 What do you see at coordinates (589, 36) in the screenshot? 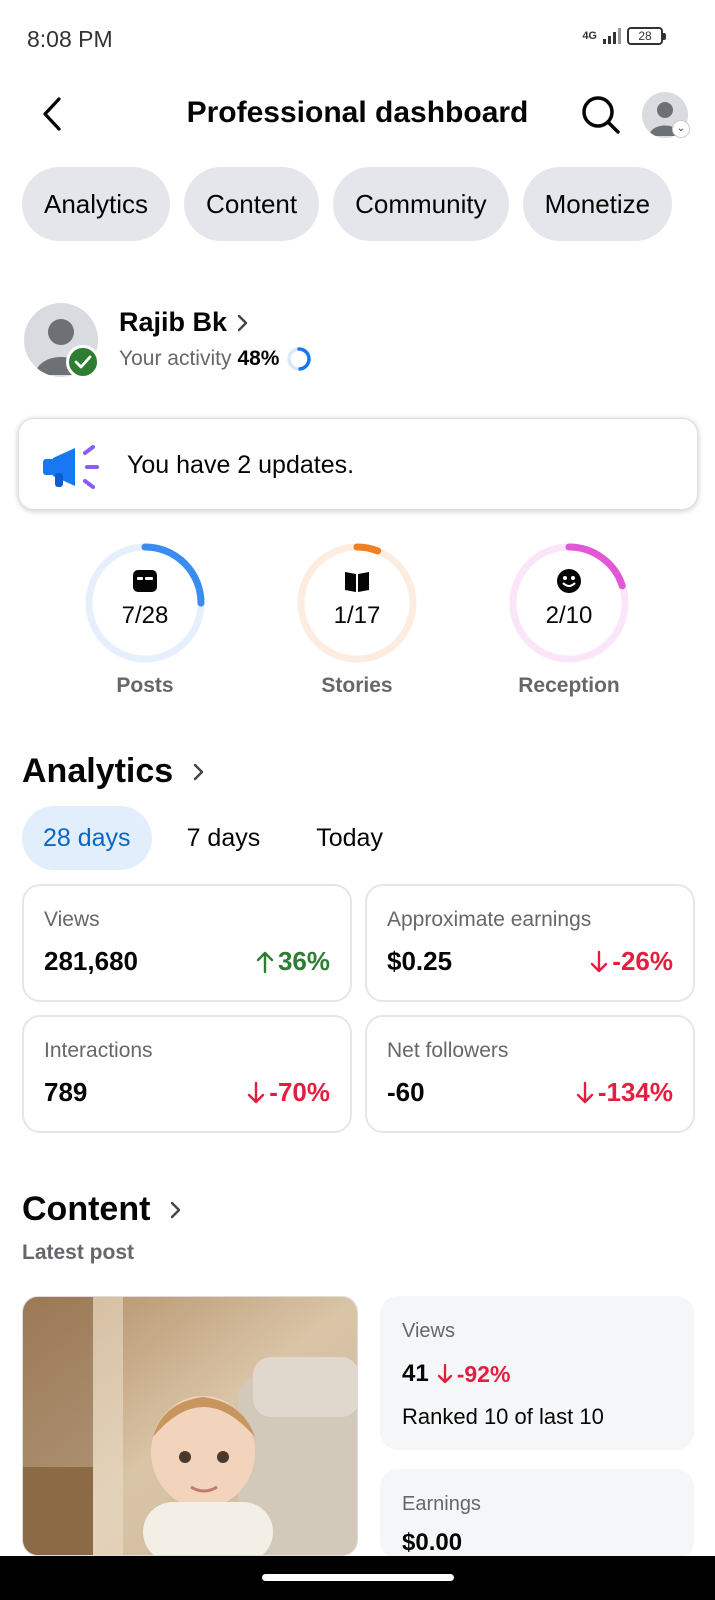
I see `network-type: 4G` at bounding box center [589, 36].